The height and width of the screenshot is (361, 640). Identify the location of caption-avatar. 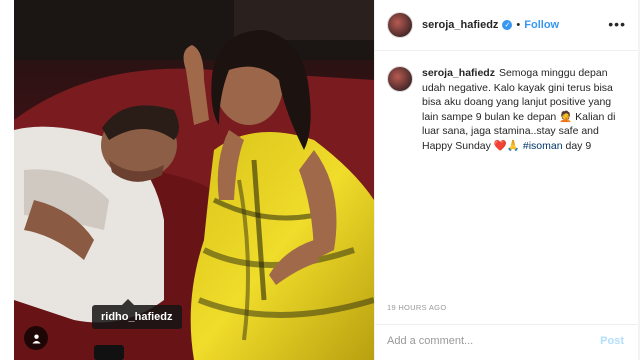
(400, 79).